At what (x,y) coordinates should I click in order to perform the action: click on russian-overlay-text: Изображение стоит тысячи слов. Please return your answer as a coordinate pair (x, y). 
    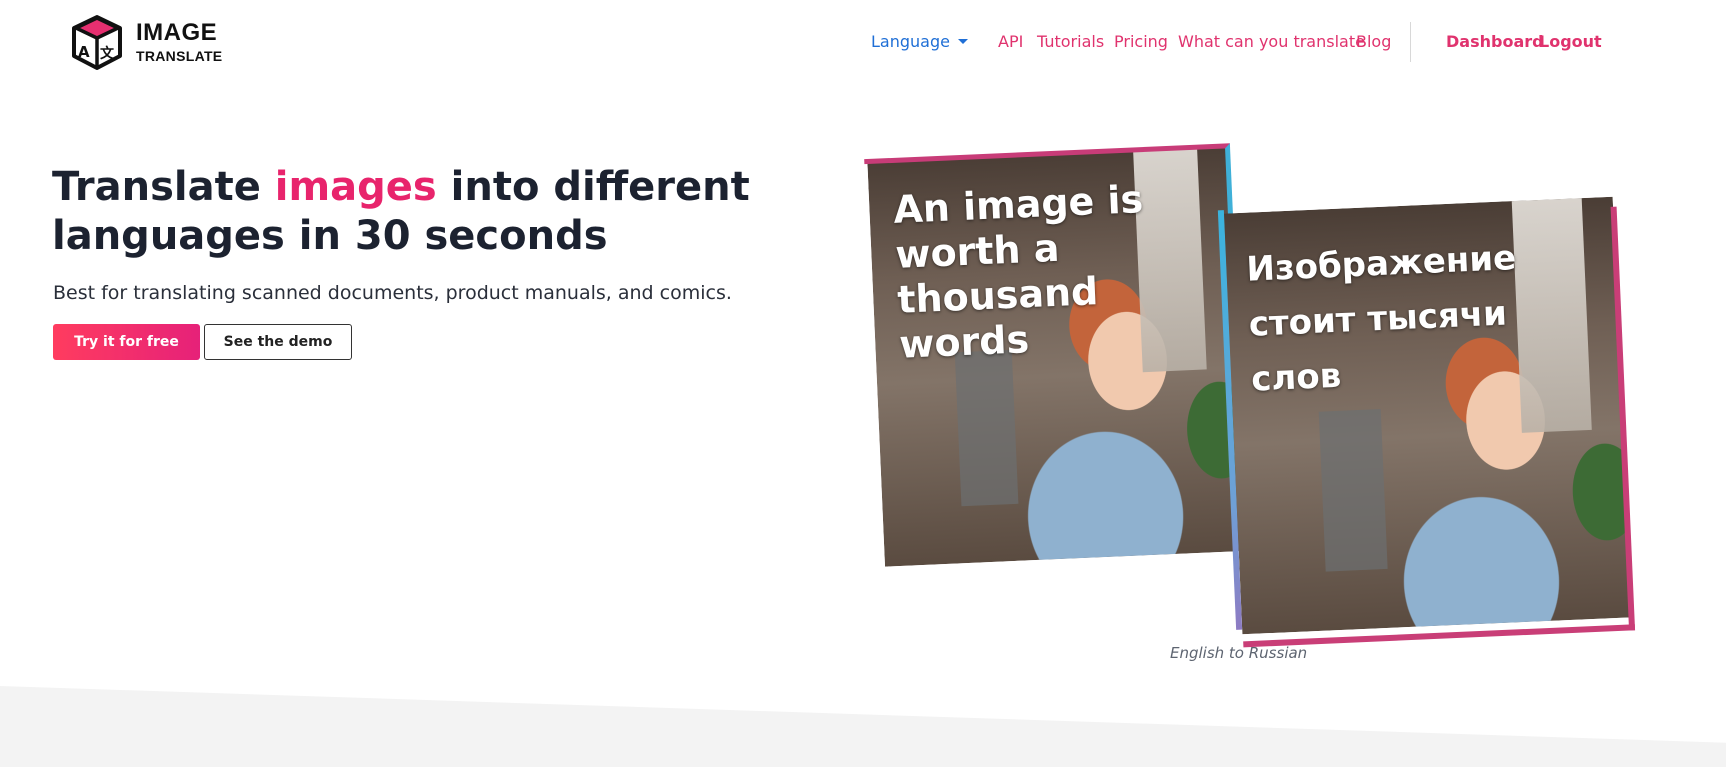
    Looking at the image, I should click on (1381, 319).